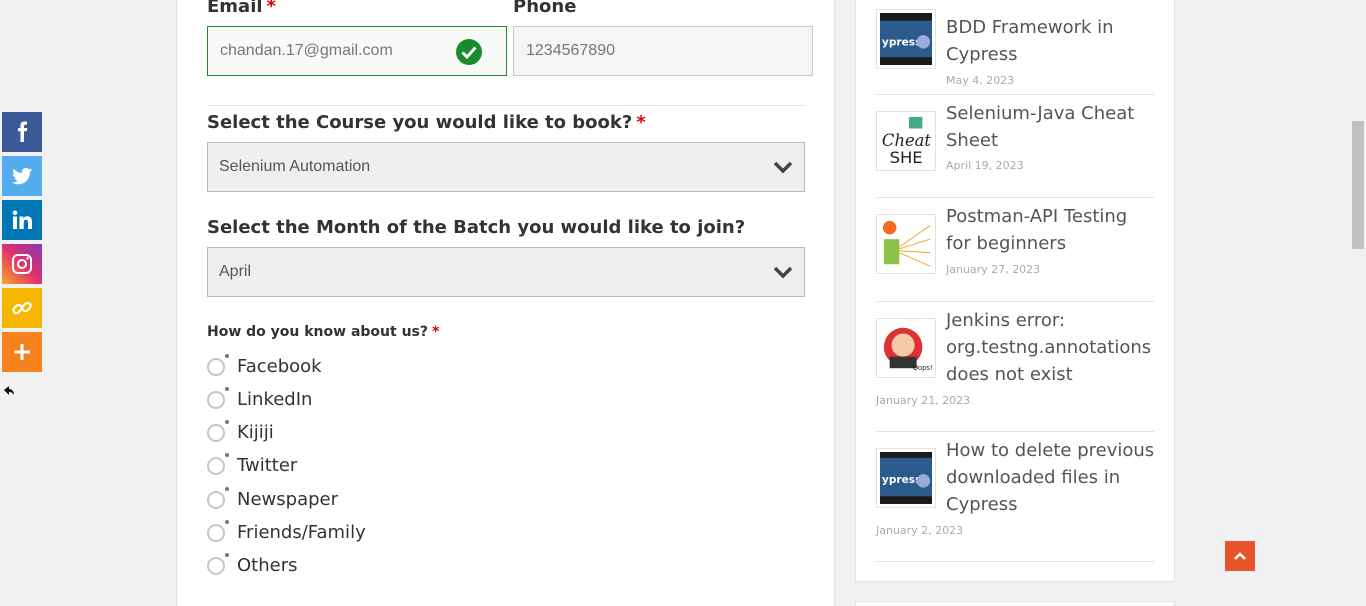 This screenshot has height=606, width=1366. I want to click on back-to-top-button, so click(1240, 556).